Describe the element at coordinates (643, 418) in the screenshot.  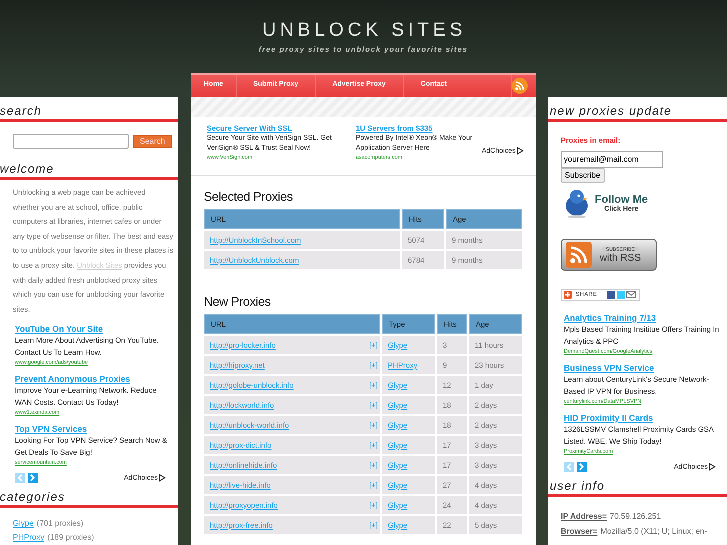
I see `ad-link: HID Proximity II Cards` at that location.